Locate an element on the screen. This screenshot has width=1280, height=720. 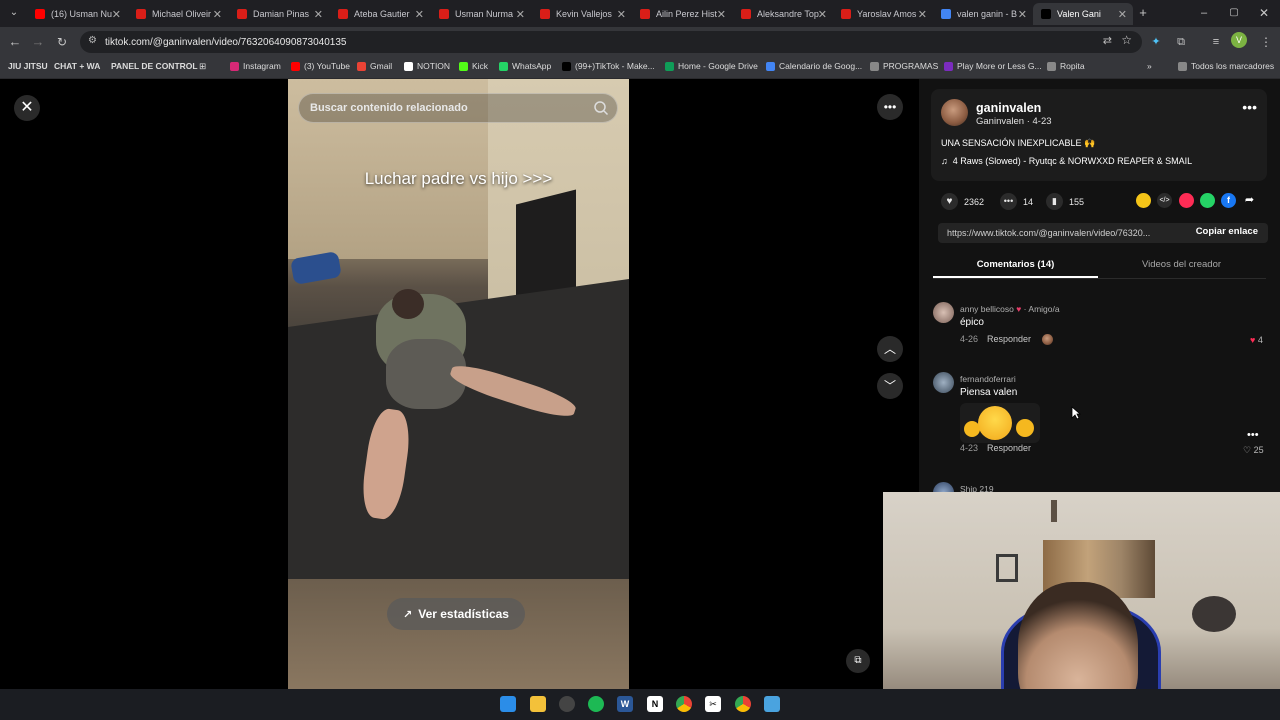
creator-avatar is located at coordinates (954, 112).